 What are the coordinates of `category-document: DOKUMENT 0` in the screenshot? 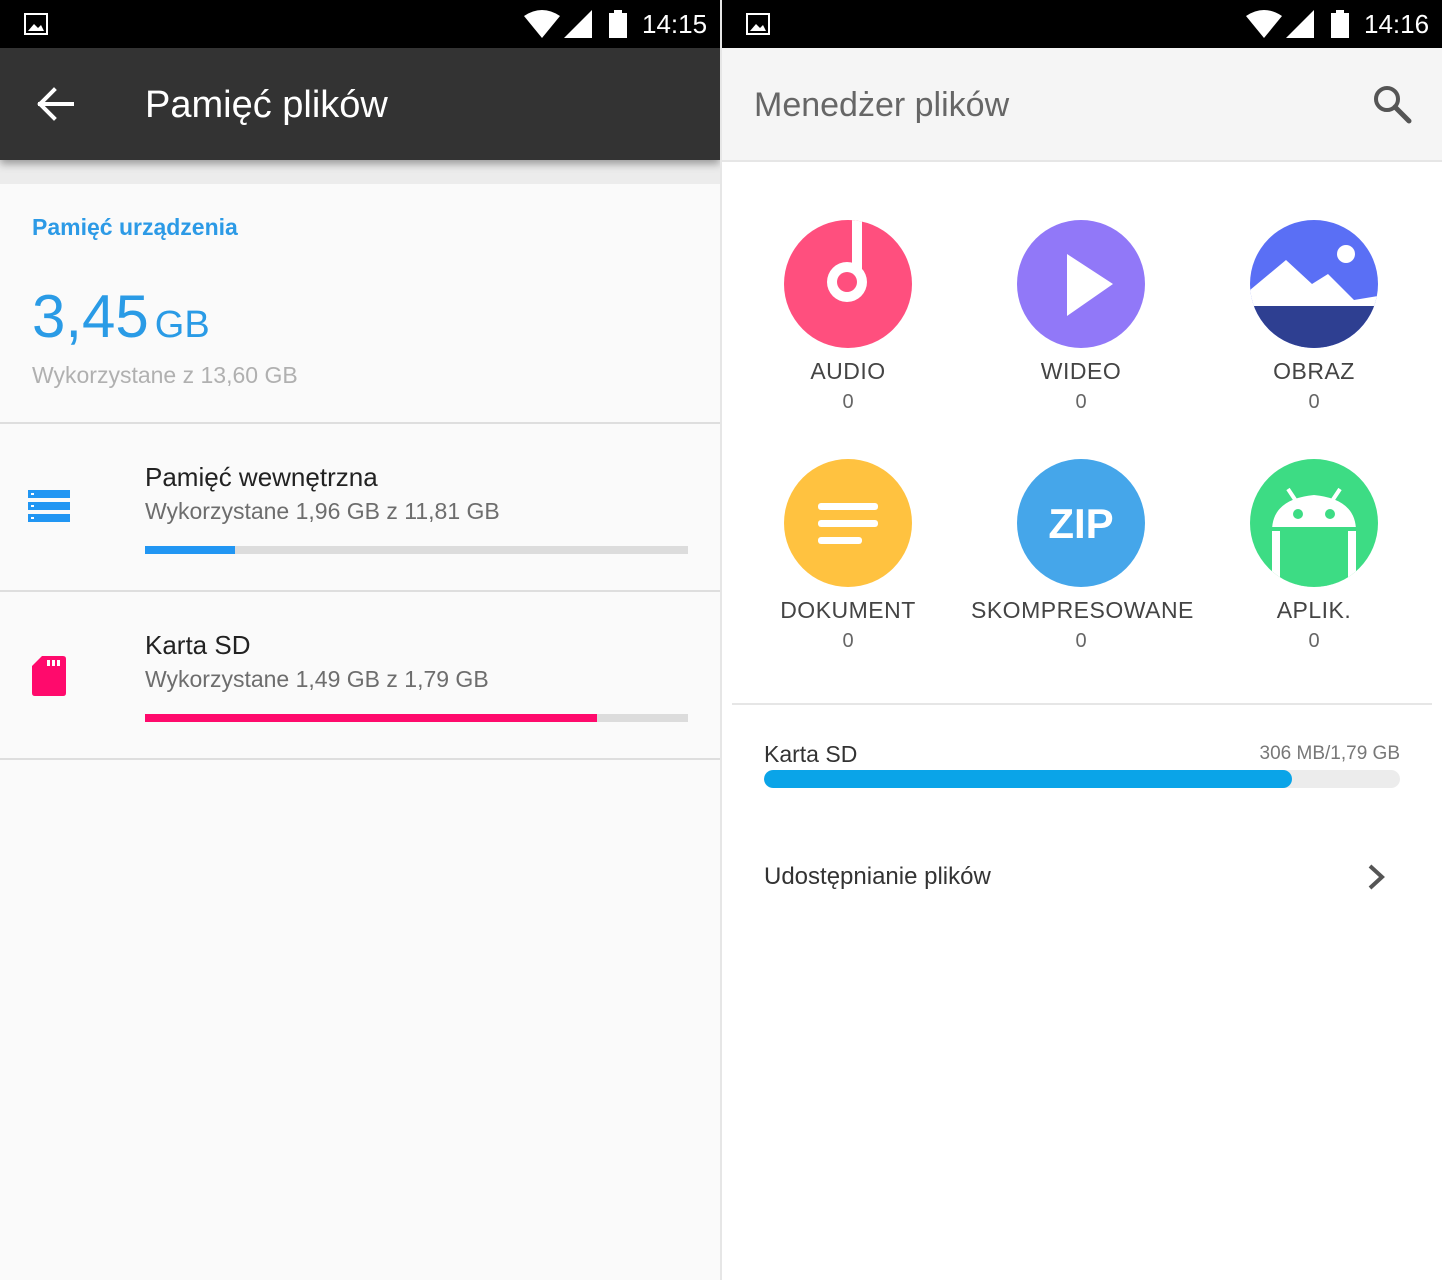 It's located at (848, 556).